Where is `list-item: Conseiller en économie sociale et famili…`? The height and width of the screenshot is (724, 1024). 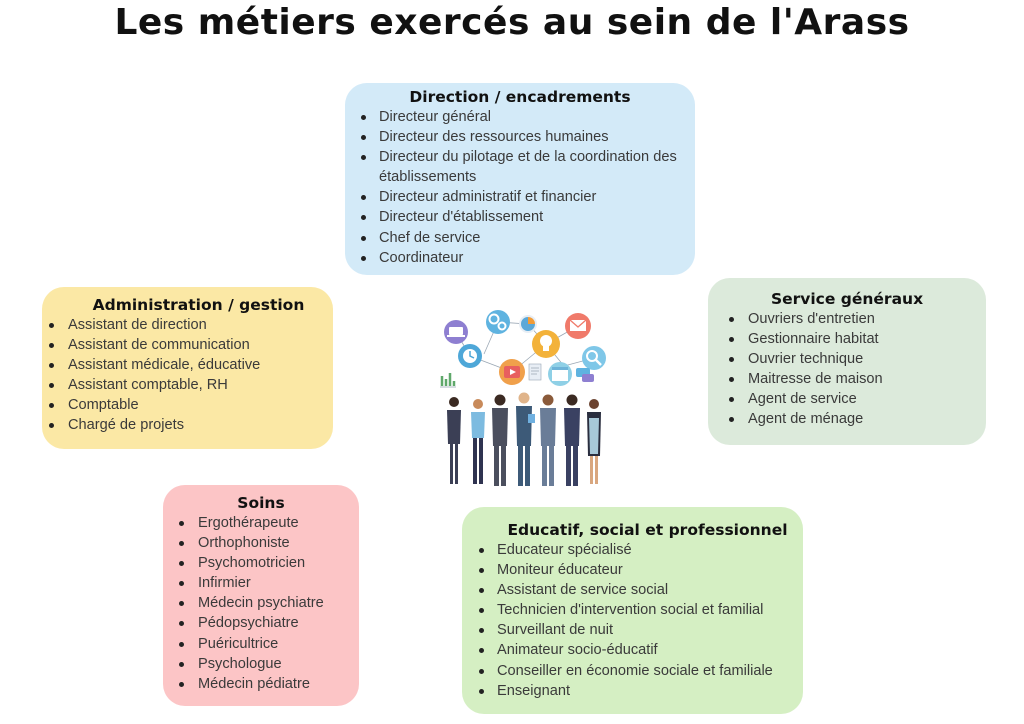
list-item: Conseiller en économie sociale et famili… is located at coordinates (641, 671).